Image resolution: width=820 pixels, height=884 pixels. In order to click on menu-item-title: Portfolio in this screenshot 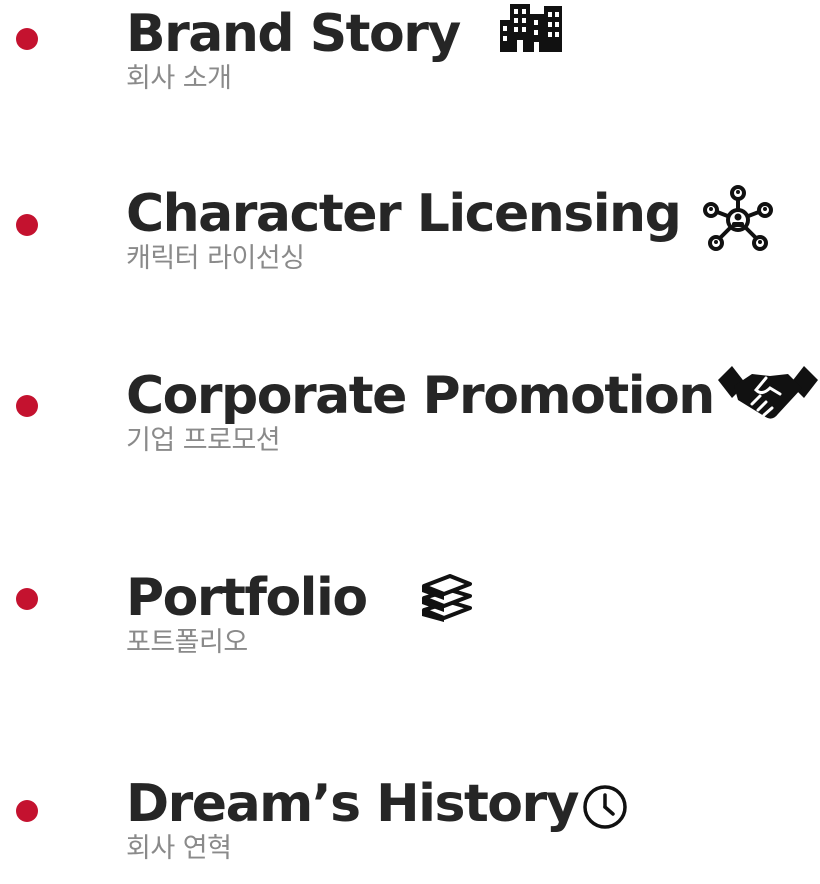, I will do `click(247, 598)`.